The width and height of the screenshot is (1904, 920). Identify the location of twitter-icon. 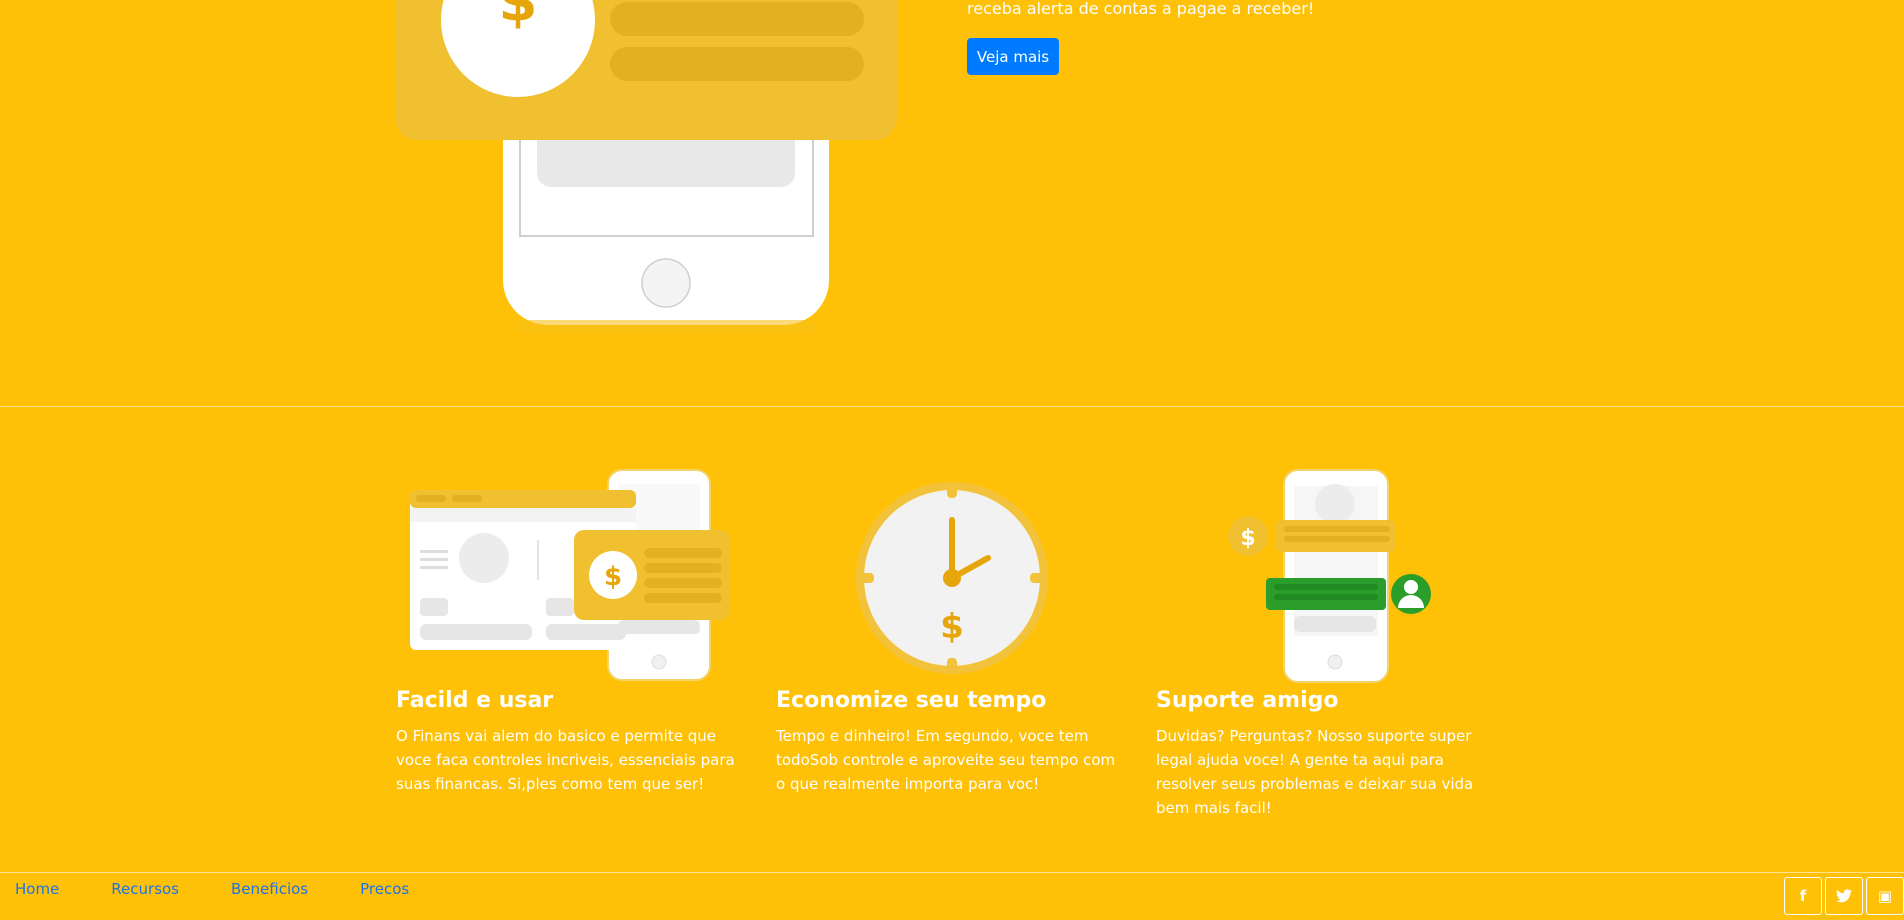
(1844, 896).